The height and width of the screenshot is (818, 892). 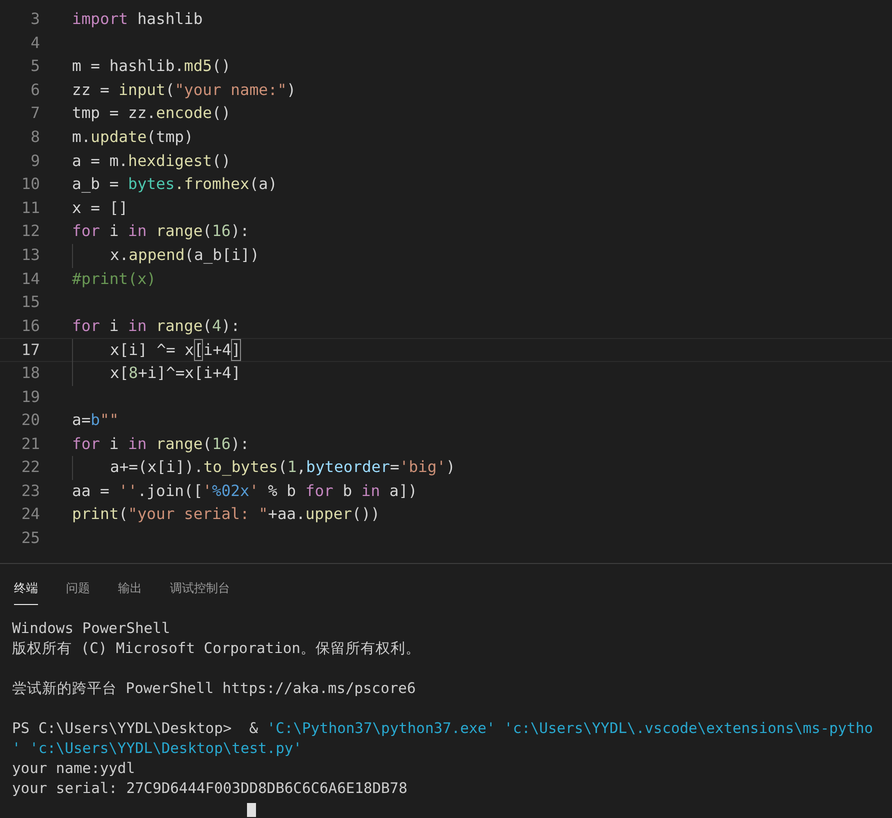 I want to click on line-number: 24, so click(x=30, y=515).